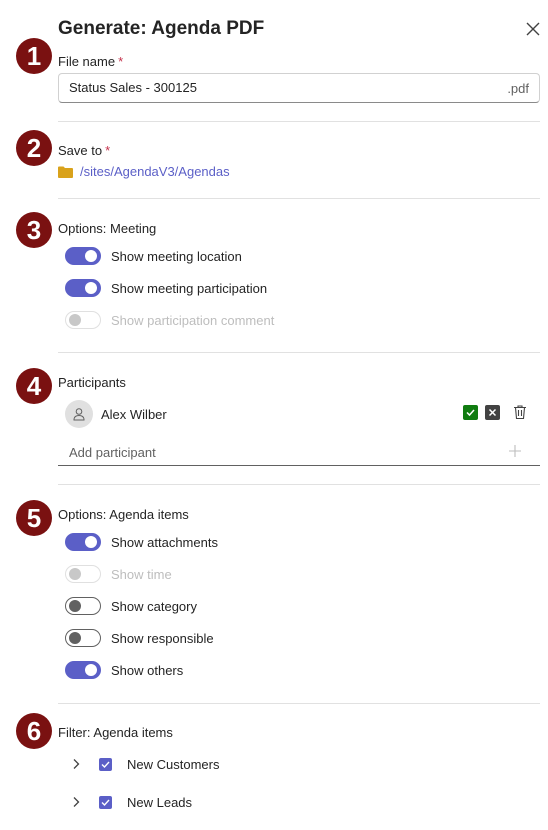  I want to click on step-badge-6: 6, so click(34, 731).